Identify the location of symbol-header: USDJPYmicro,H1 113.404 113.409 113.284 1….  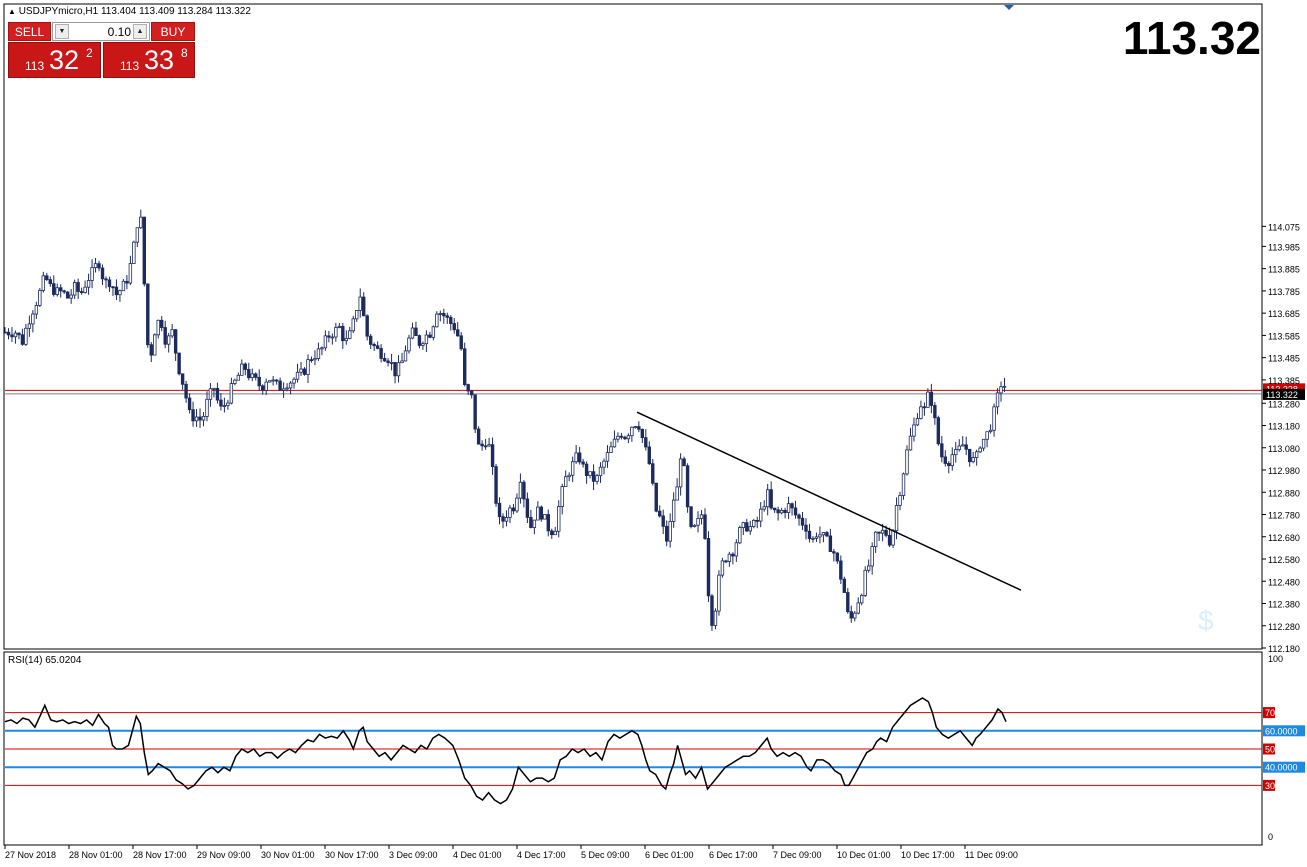
(134, 11).